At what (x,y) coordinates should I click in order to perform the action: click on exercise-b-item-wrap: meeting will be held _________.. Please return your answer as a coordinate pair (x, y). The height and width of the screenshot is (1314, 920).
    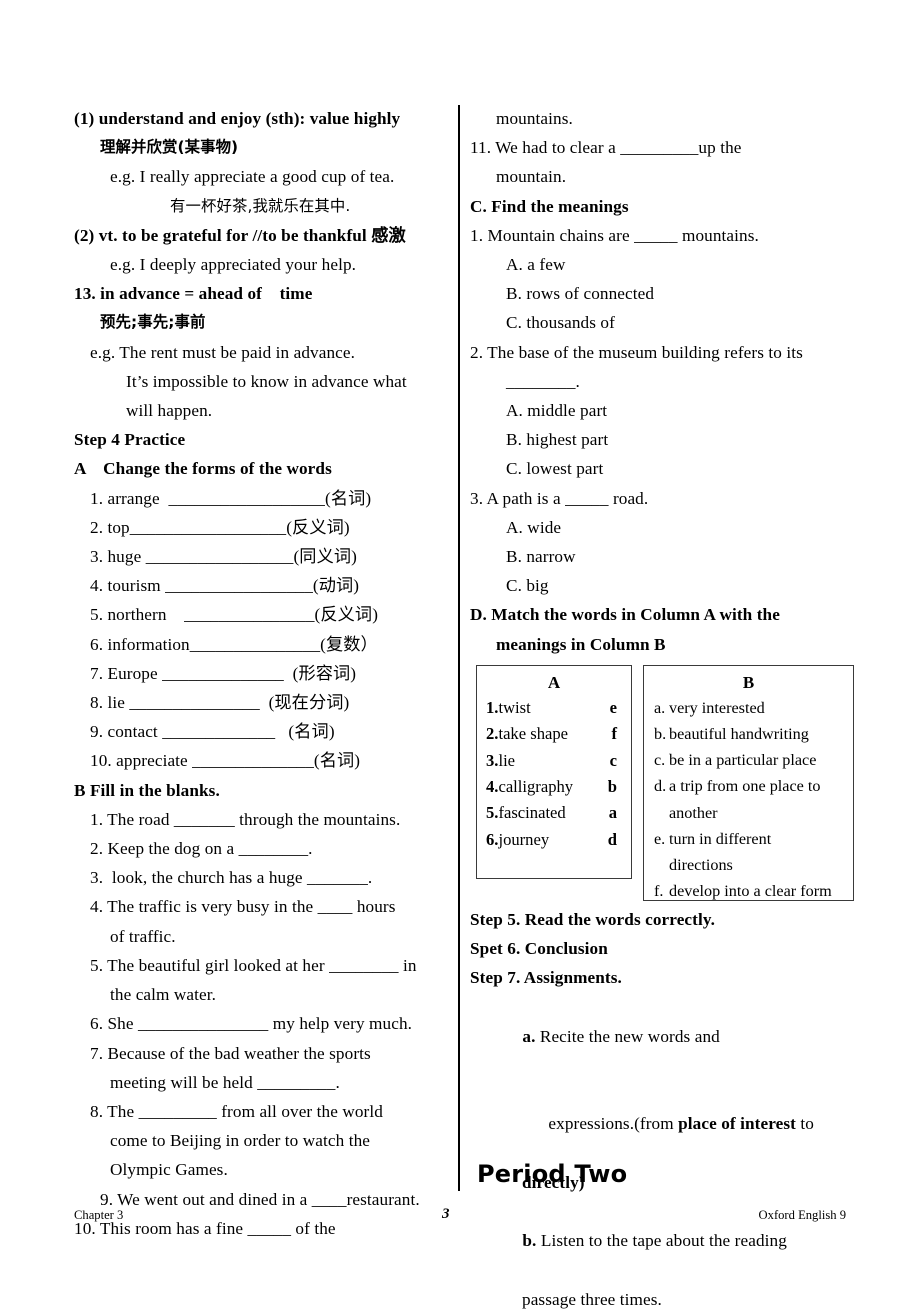
    Looking at the image, I should click on (225, 1082).